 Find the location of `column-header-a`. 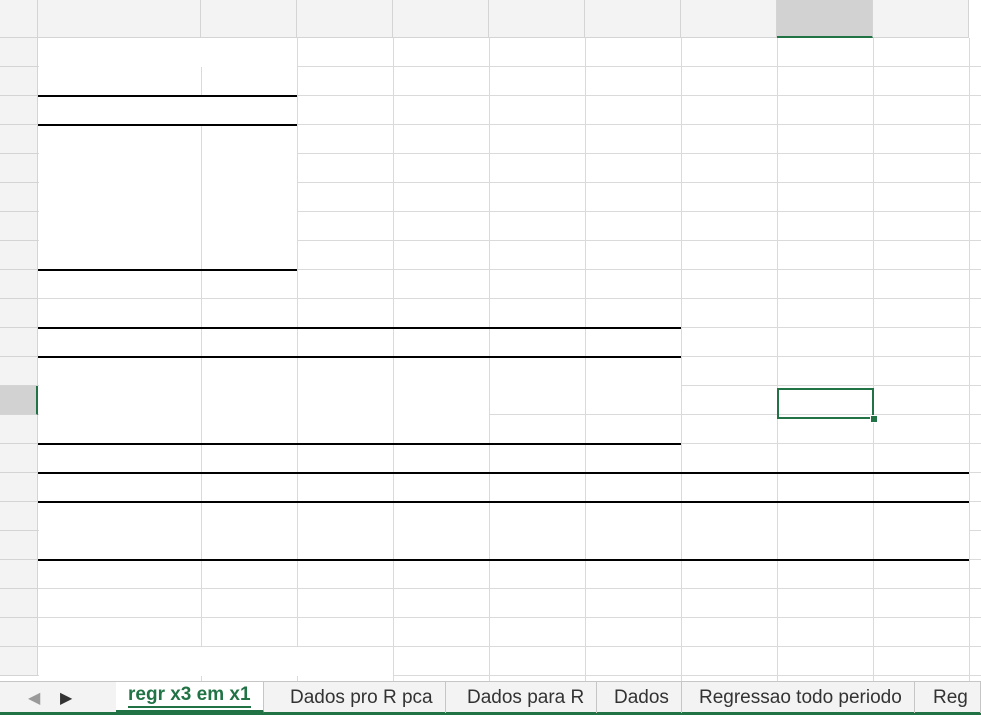

column-header-a is located at coordinates (119, 19).